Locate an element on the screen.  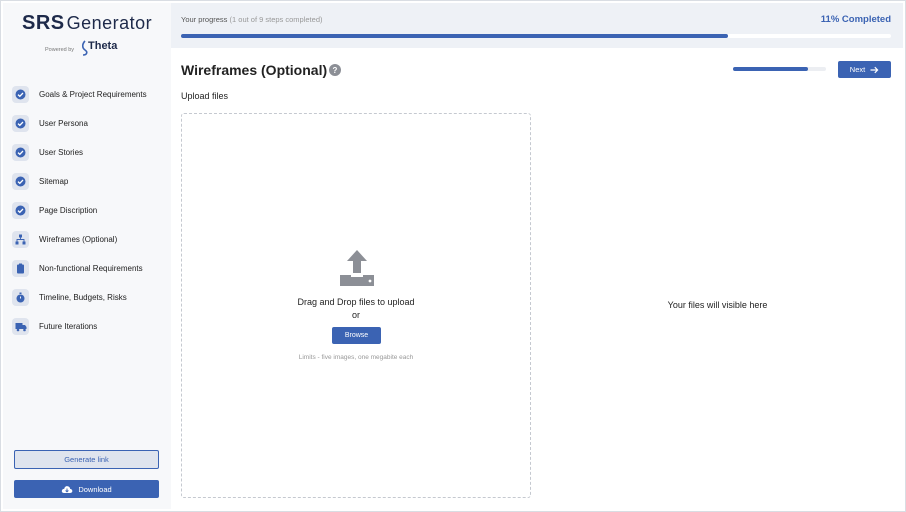
sidebar-item-label: User Persona is located at coordinates (63, 123).